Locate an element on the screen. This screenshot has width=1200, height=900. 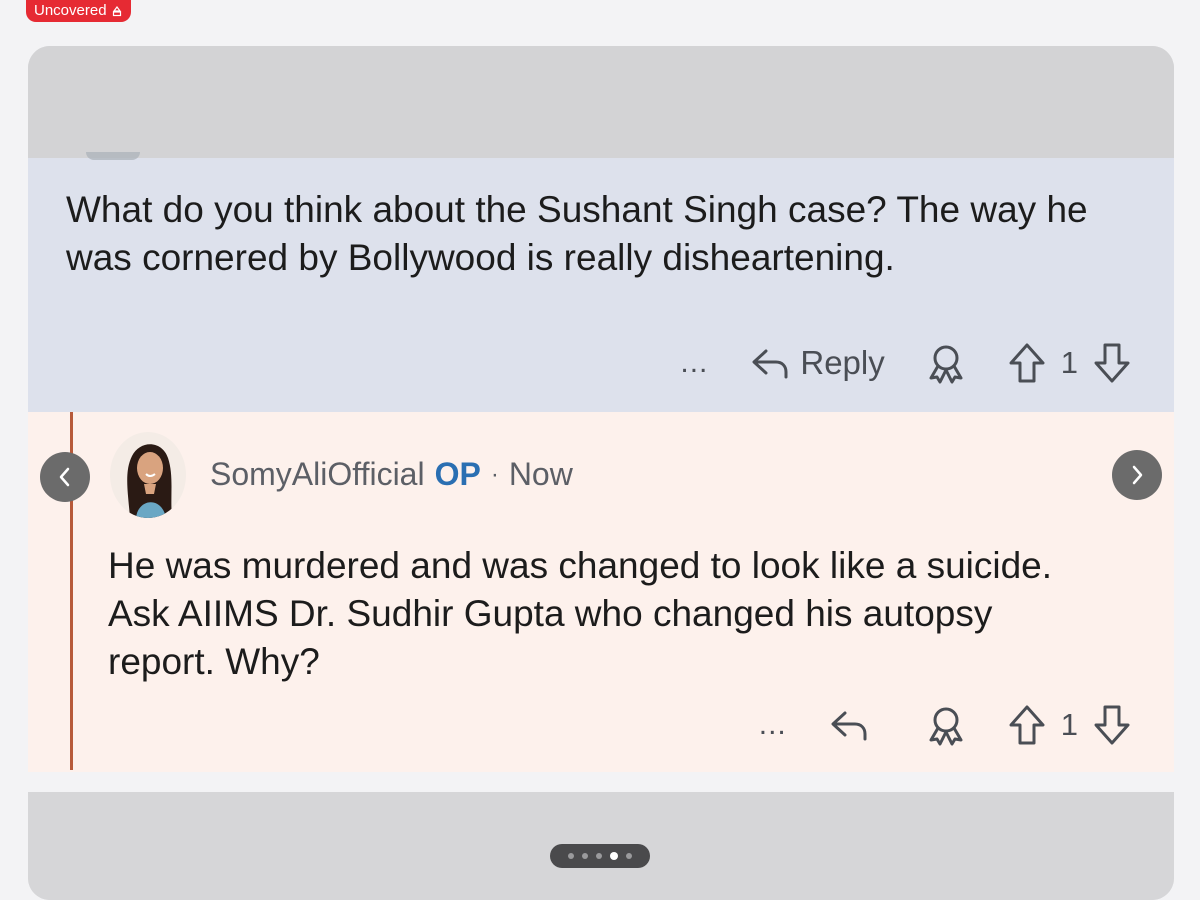
reply-button is located at coordinates (849, 725).